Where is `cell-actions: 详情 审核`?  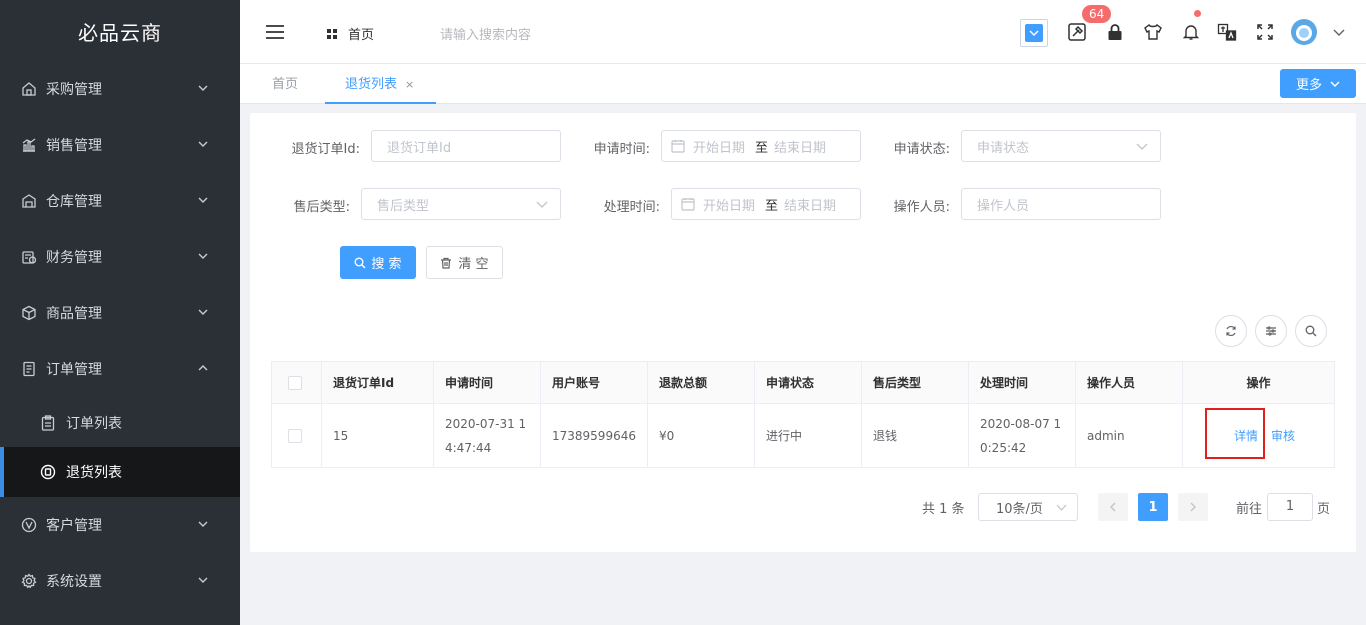
cell-actions: 详情 审核 is located at coordinates (1258, 435).